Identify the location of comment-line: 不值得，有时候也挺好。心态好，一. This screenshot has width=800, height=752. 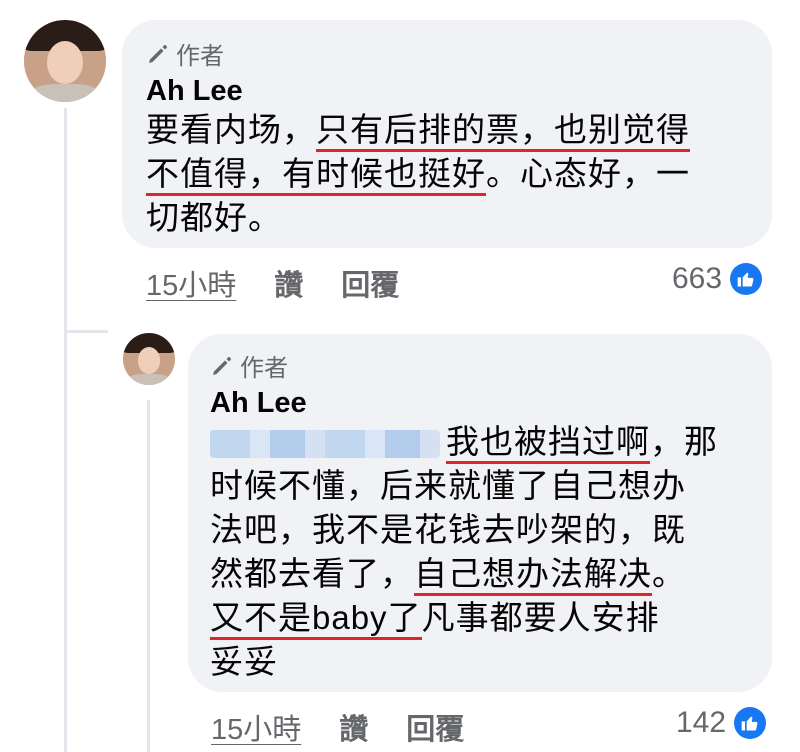
(447, 174).